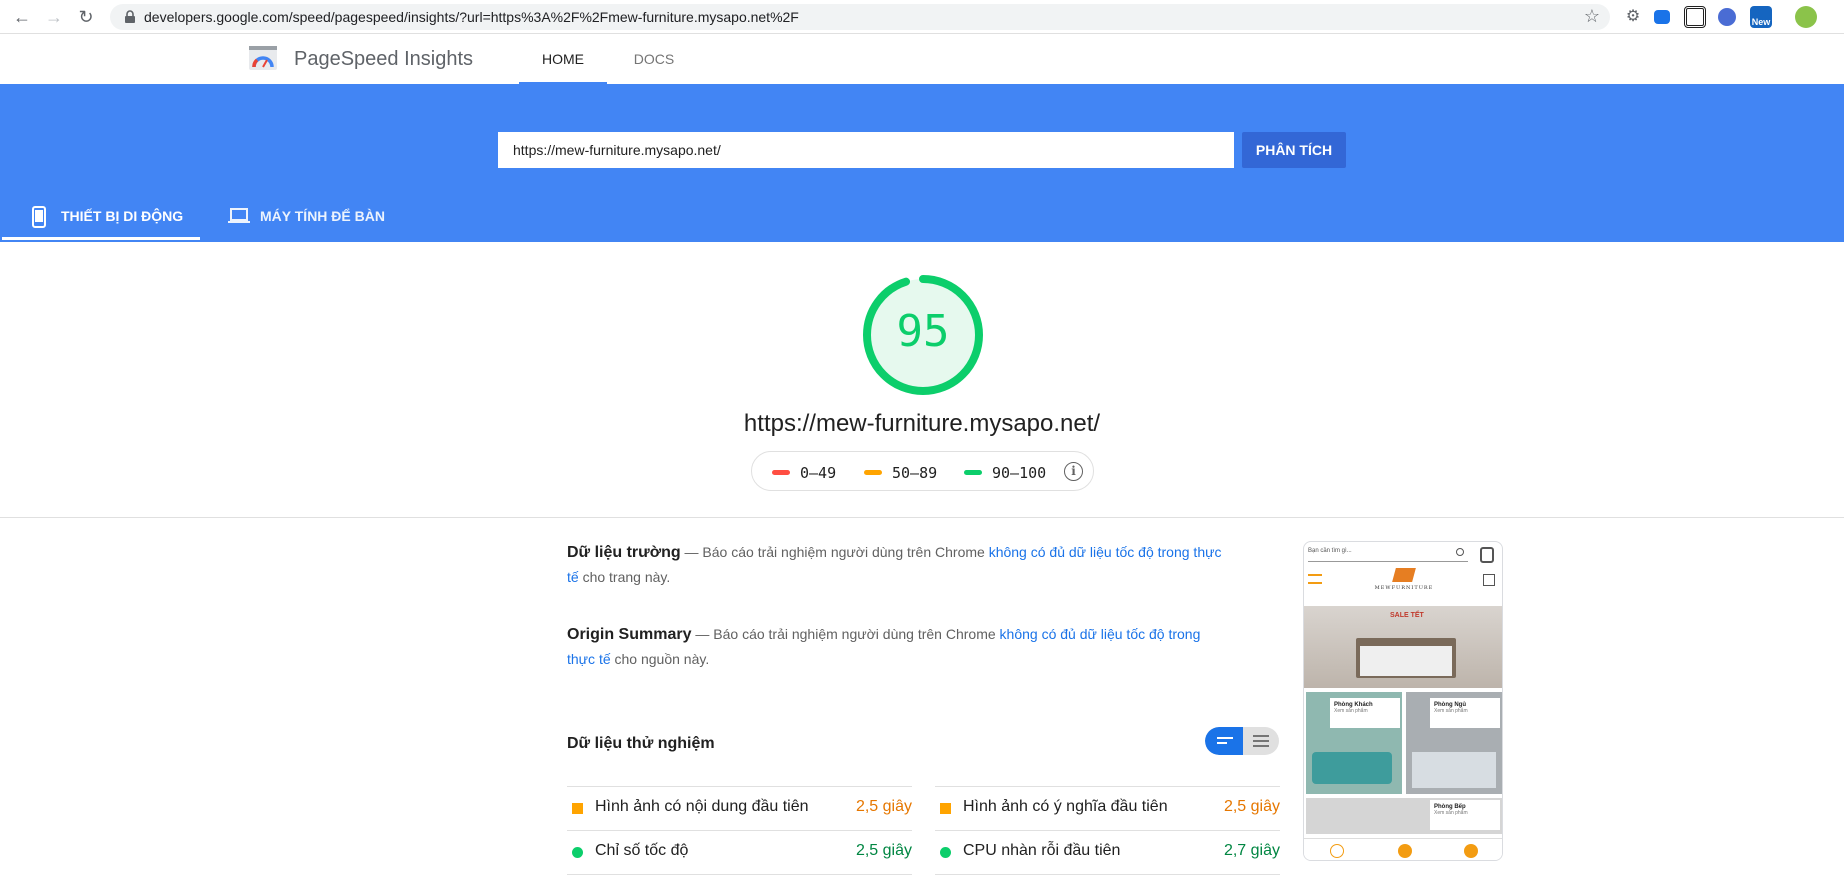  Describe the element at coordinates (384, 59) in the screenshot. I see `app-title: PageSpeed Insights` at that location.